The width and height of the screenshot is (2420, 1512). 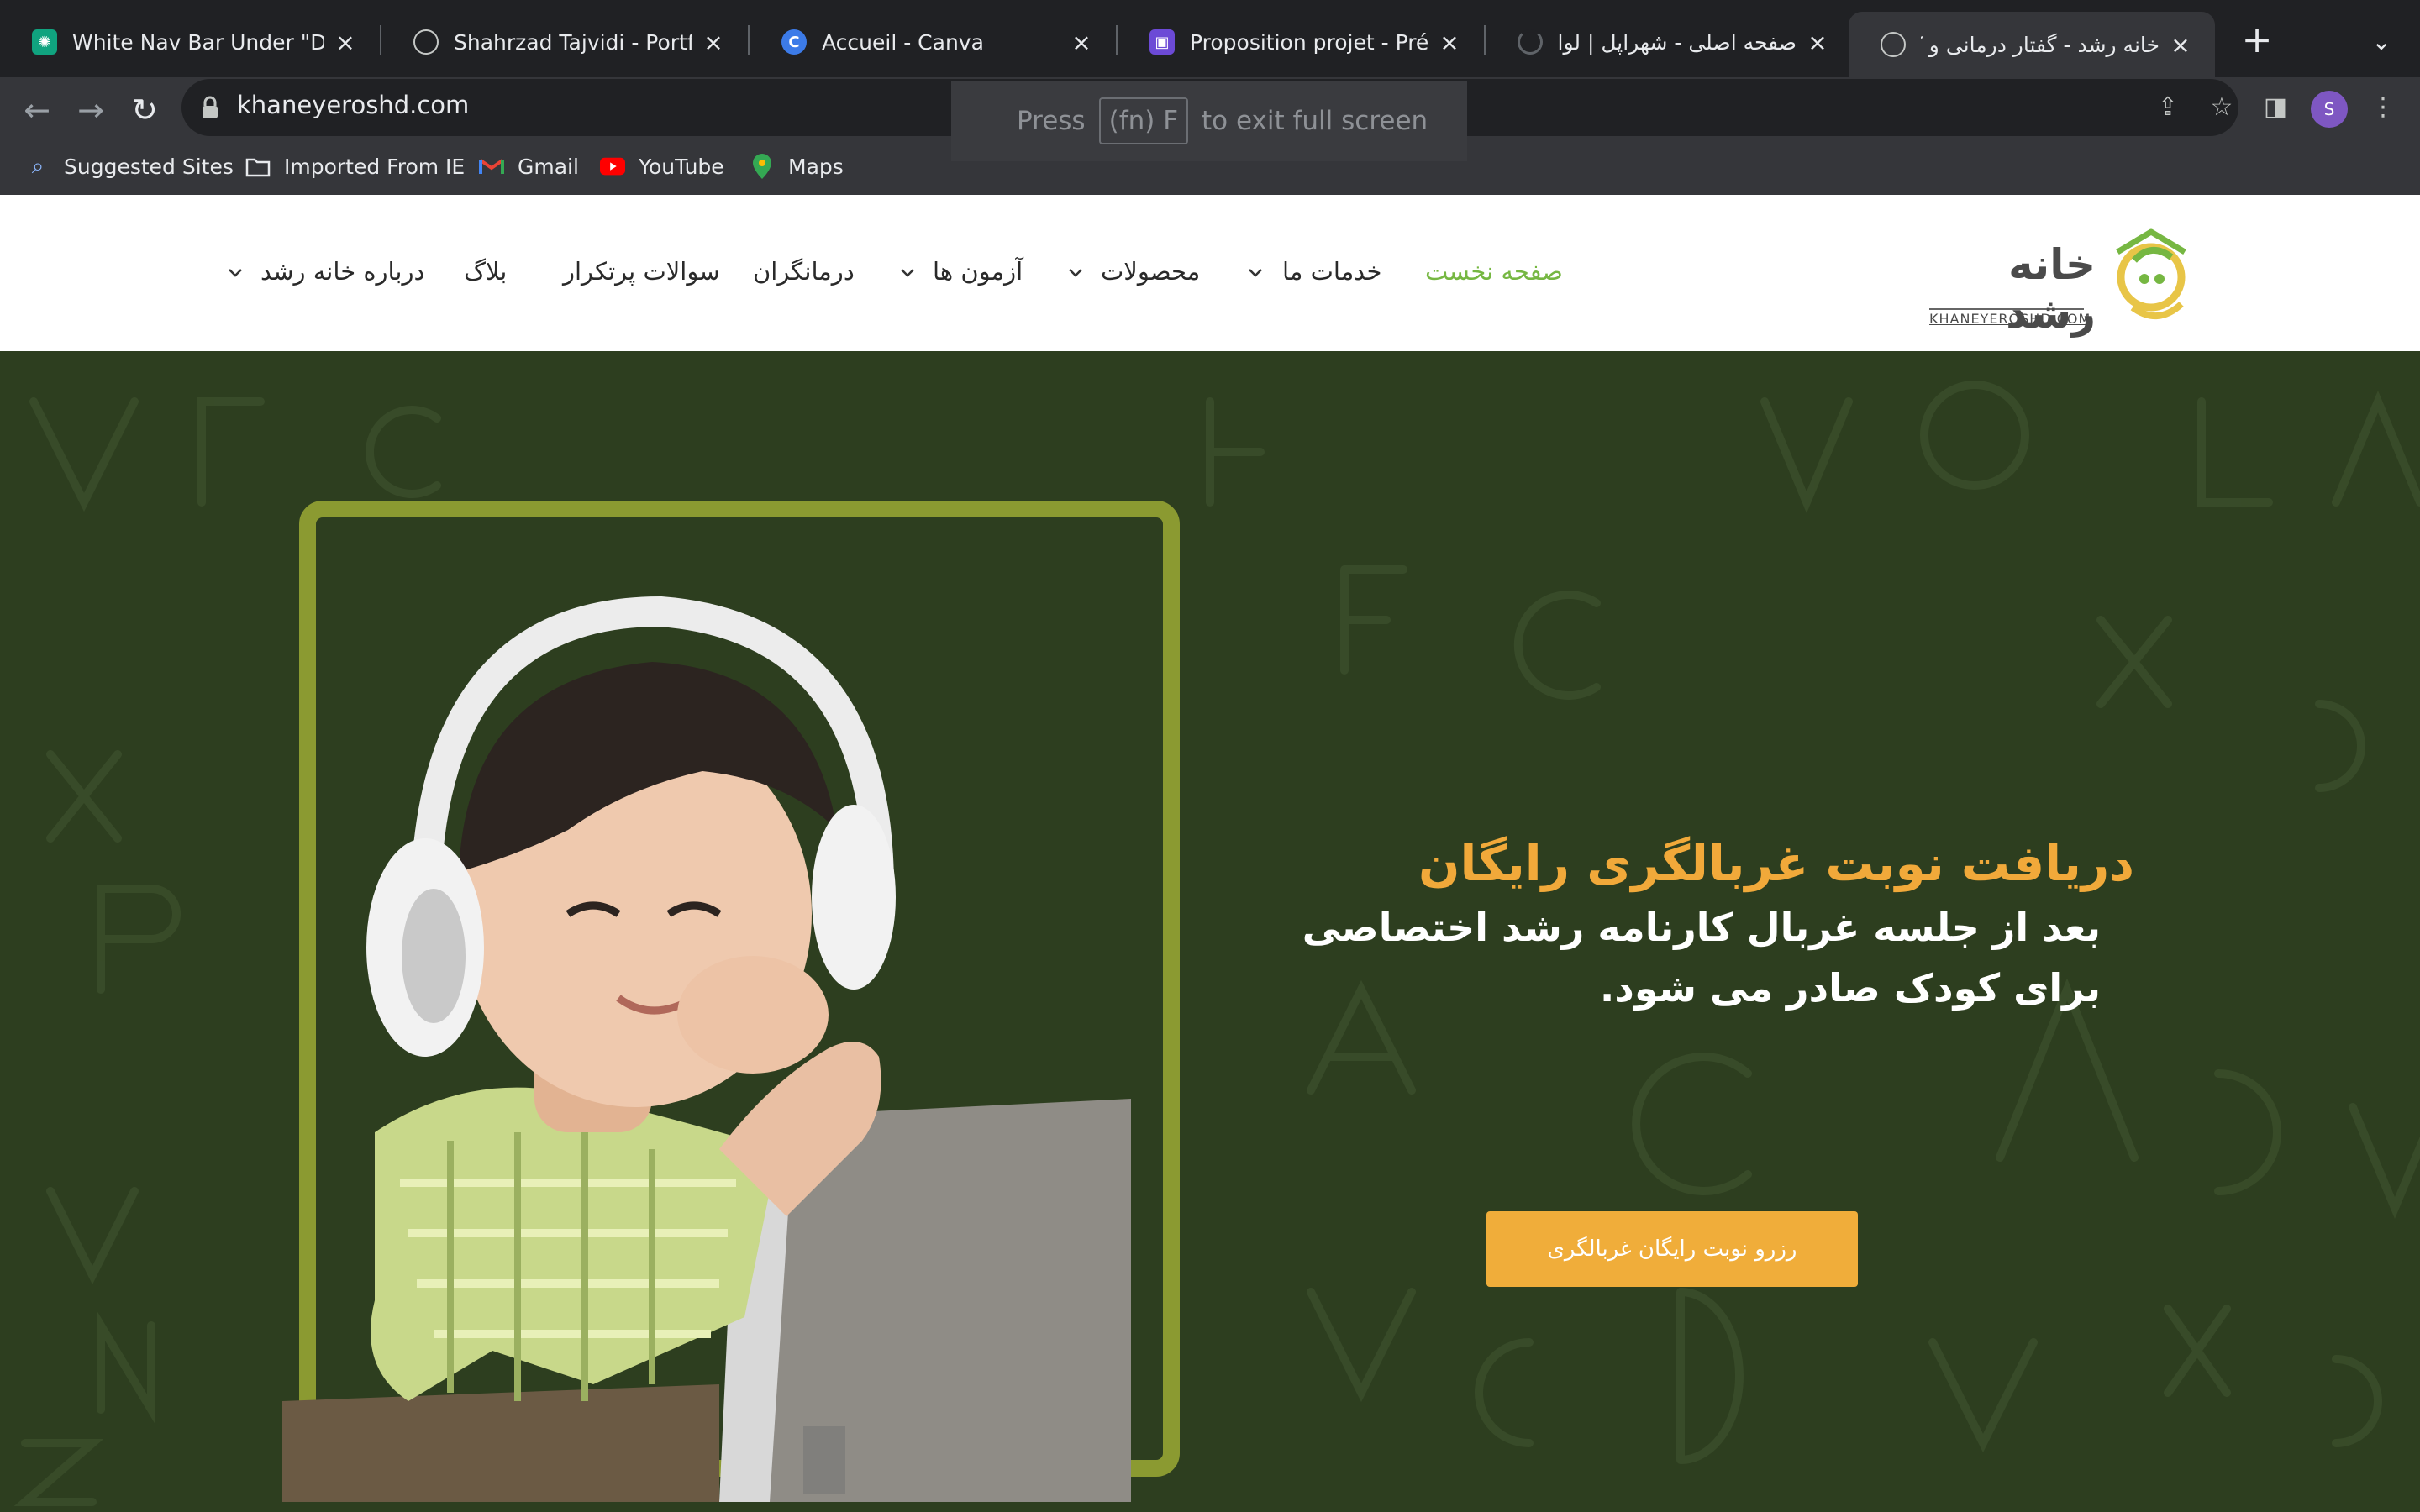 I want to click on maps-icon, so click(x=763, y=166).